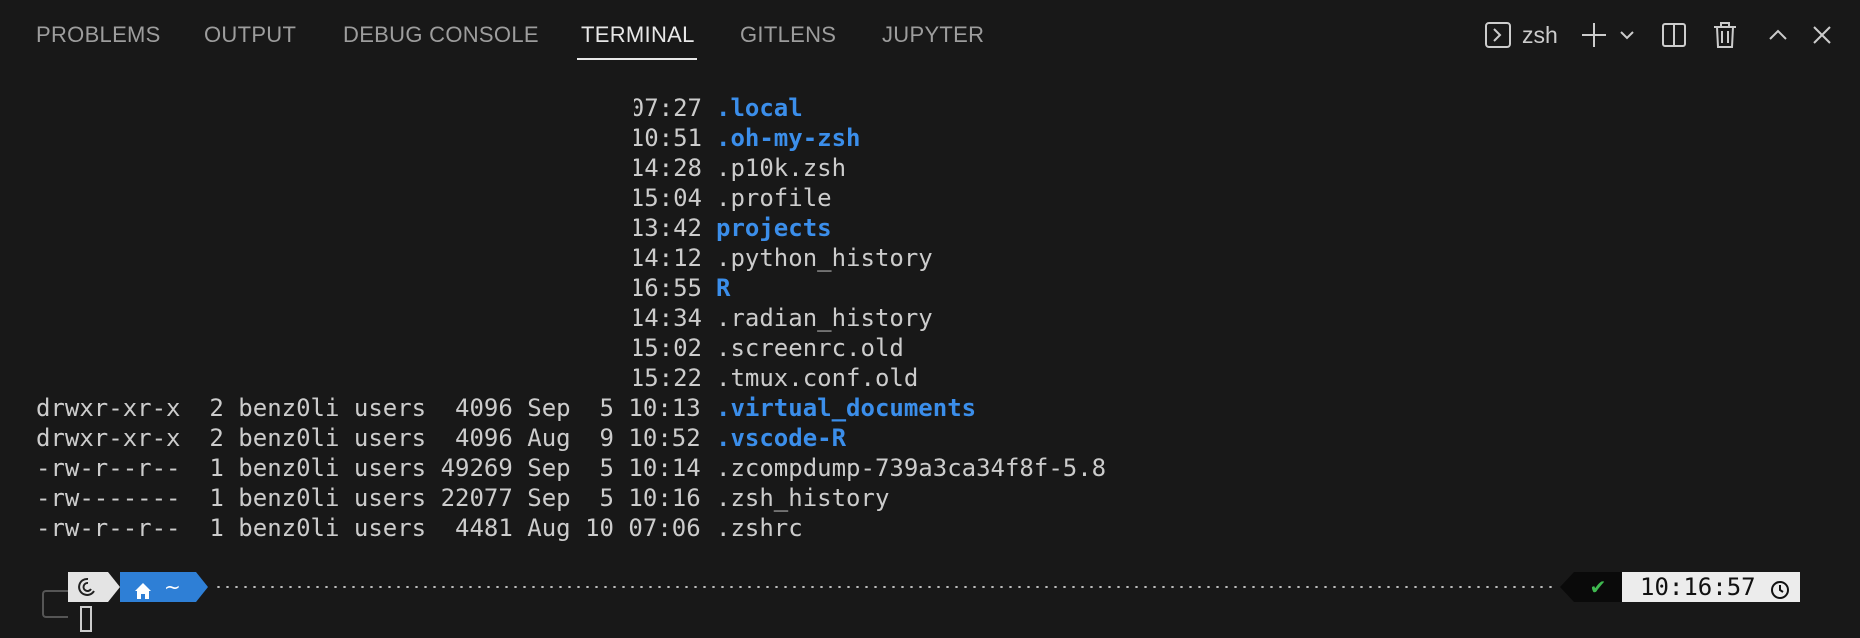 The width and height of the screenshot is (1860, 638). Describe the element at coordinates (884, 587) in the screenshot. I see `prompt-filler-dots` at that location.